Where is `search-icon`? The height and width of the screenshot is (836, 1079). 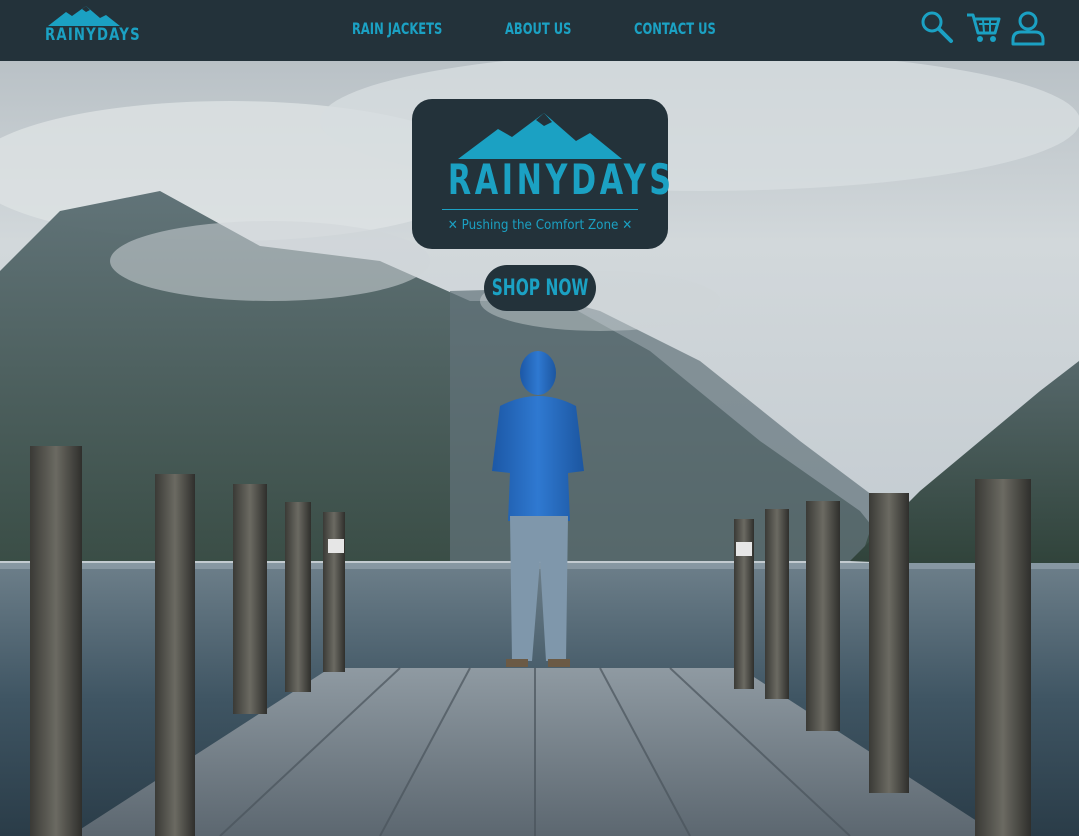
search-icon is located at coordinates (937, 29).